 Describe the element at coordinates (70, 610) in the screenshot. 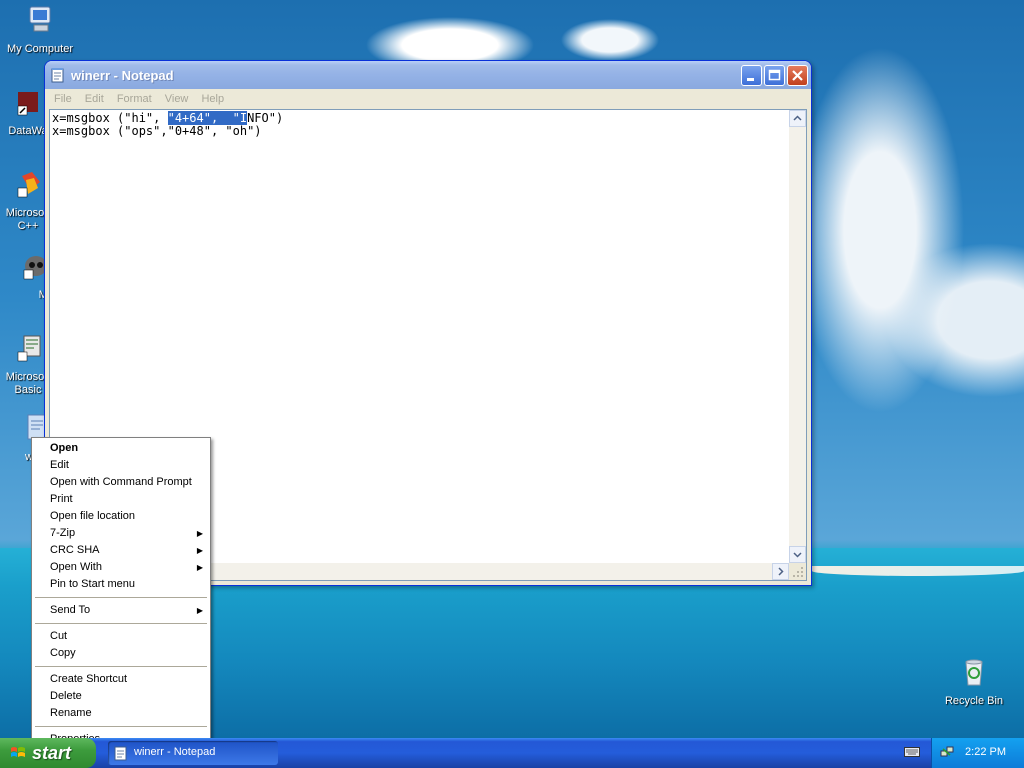

I see `menu-item-label: Send To` at that location.